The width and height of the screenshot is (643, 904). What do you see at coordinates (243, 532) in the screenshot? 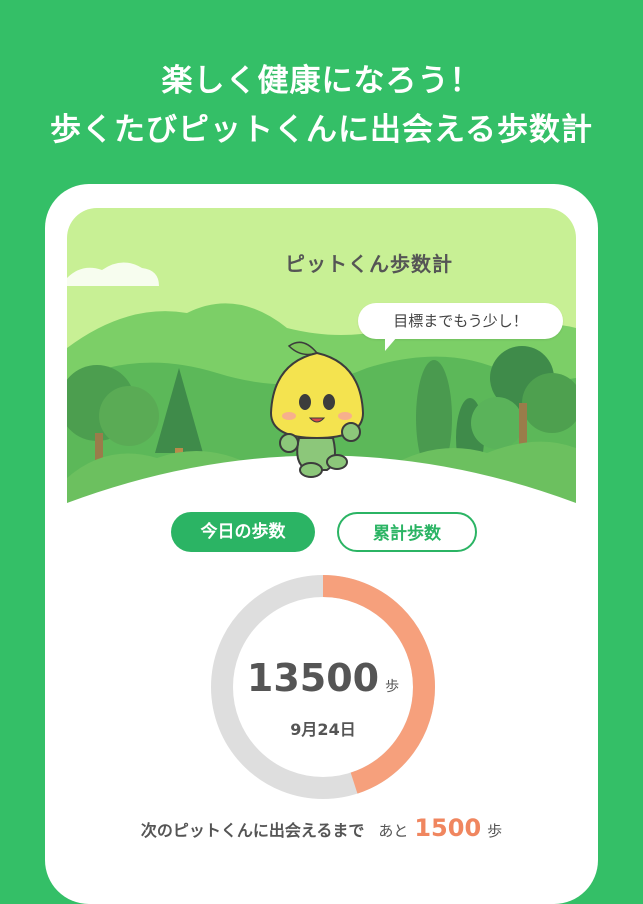
I see `tab-today-steps: 今日の歩数` at bounding box center [243, 532].